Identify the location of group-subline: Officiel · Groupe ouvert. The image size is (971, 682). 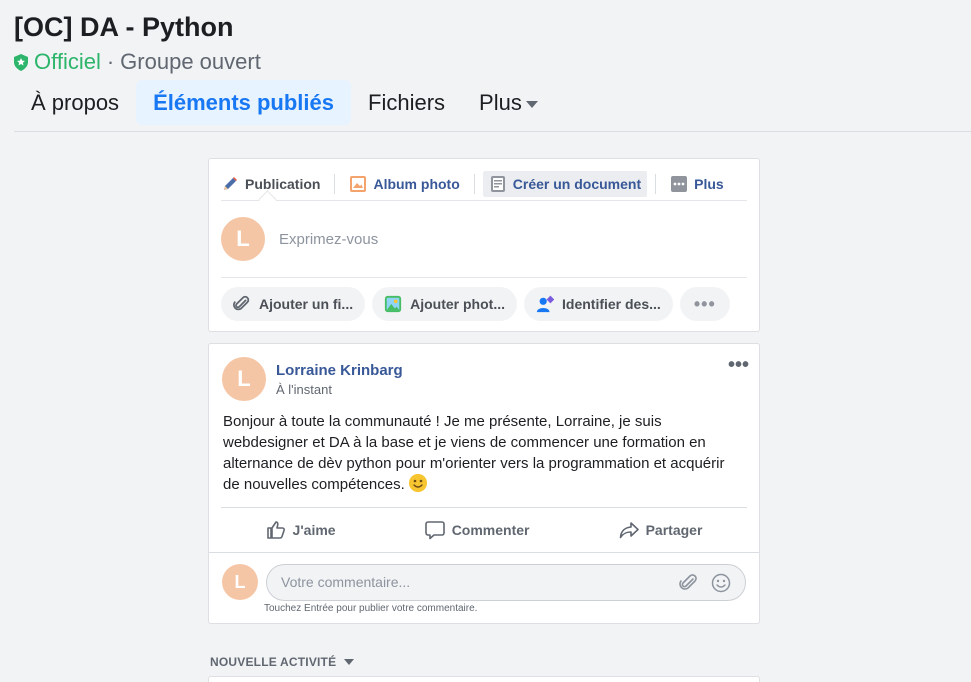
(137, 62).